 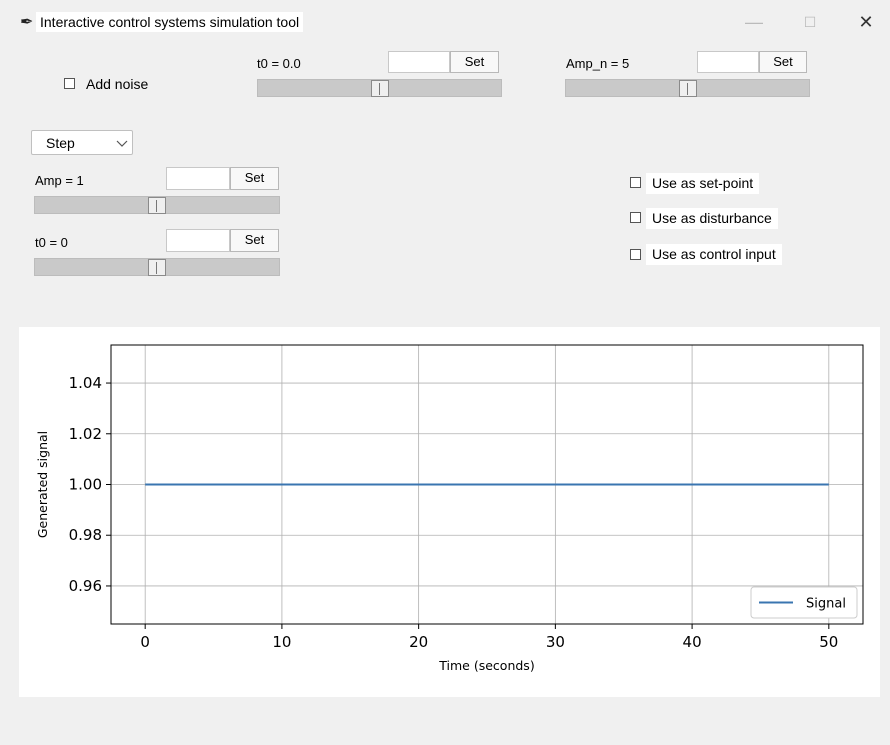 What do you see at coordinates (555, 642) in the screenshot?
I see `x-tick-label: 30` at bounding box center [555, 642].